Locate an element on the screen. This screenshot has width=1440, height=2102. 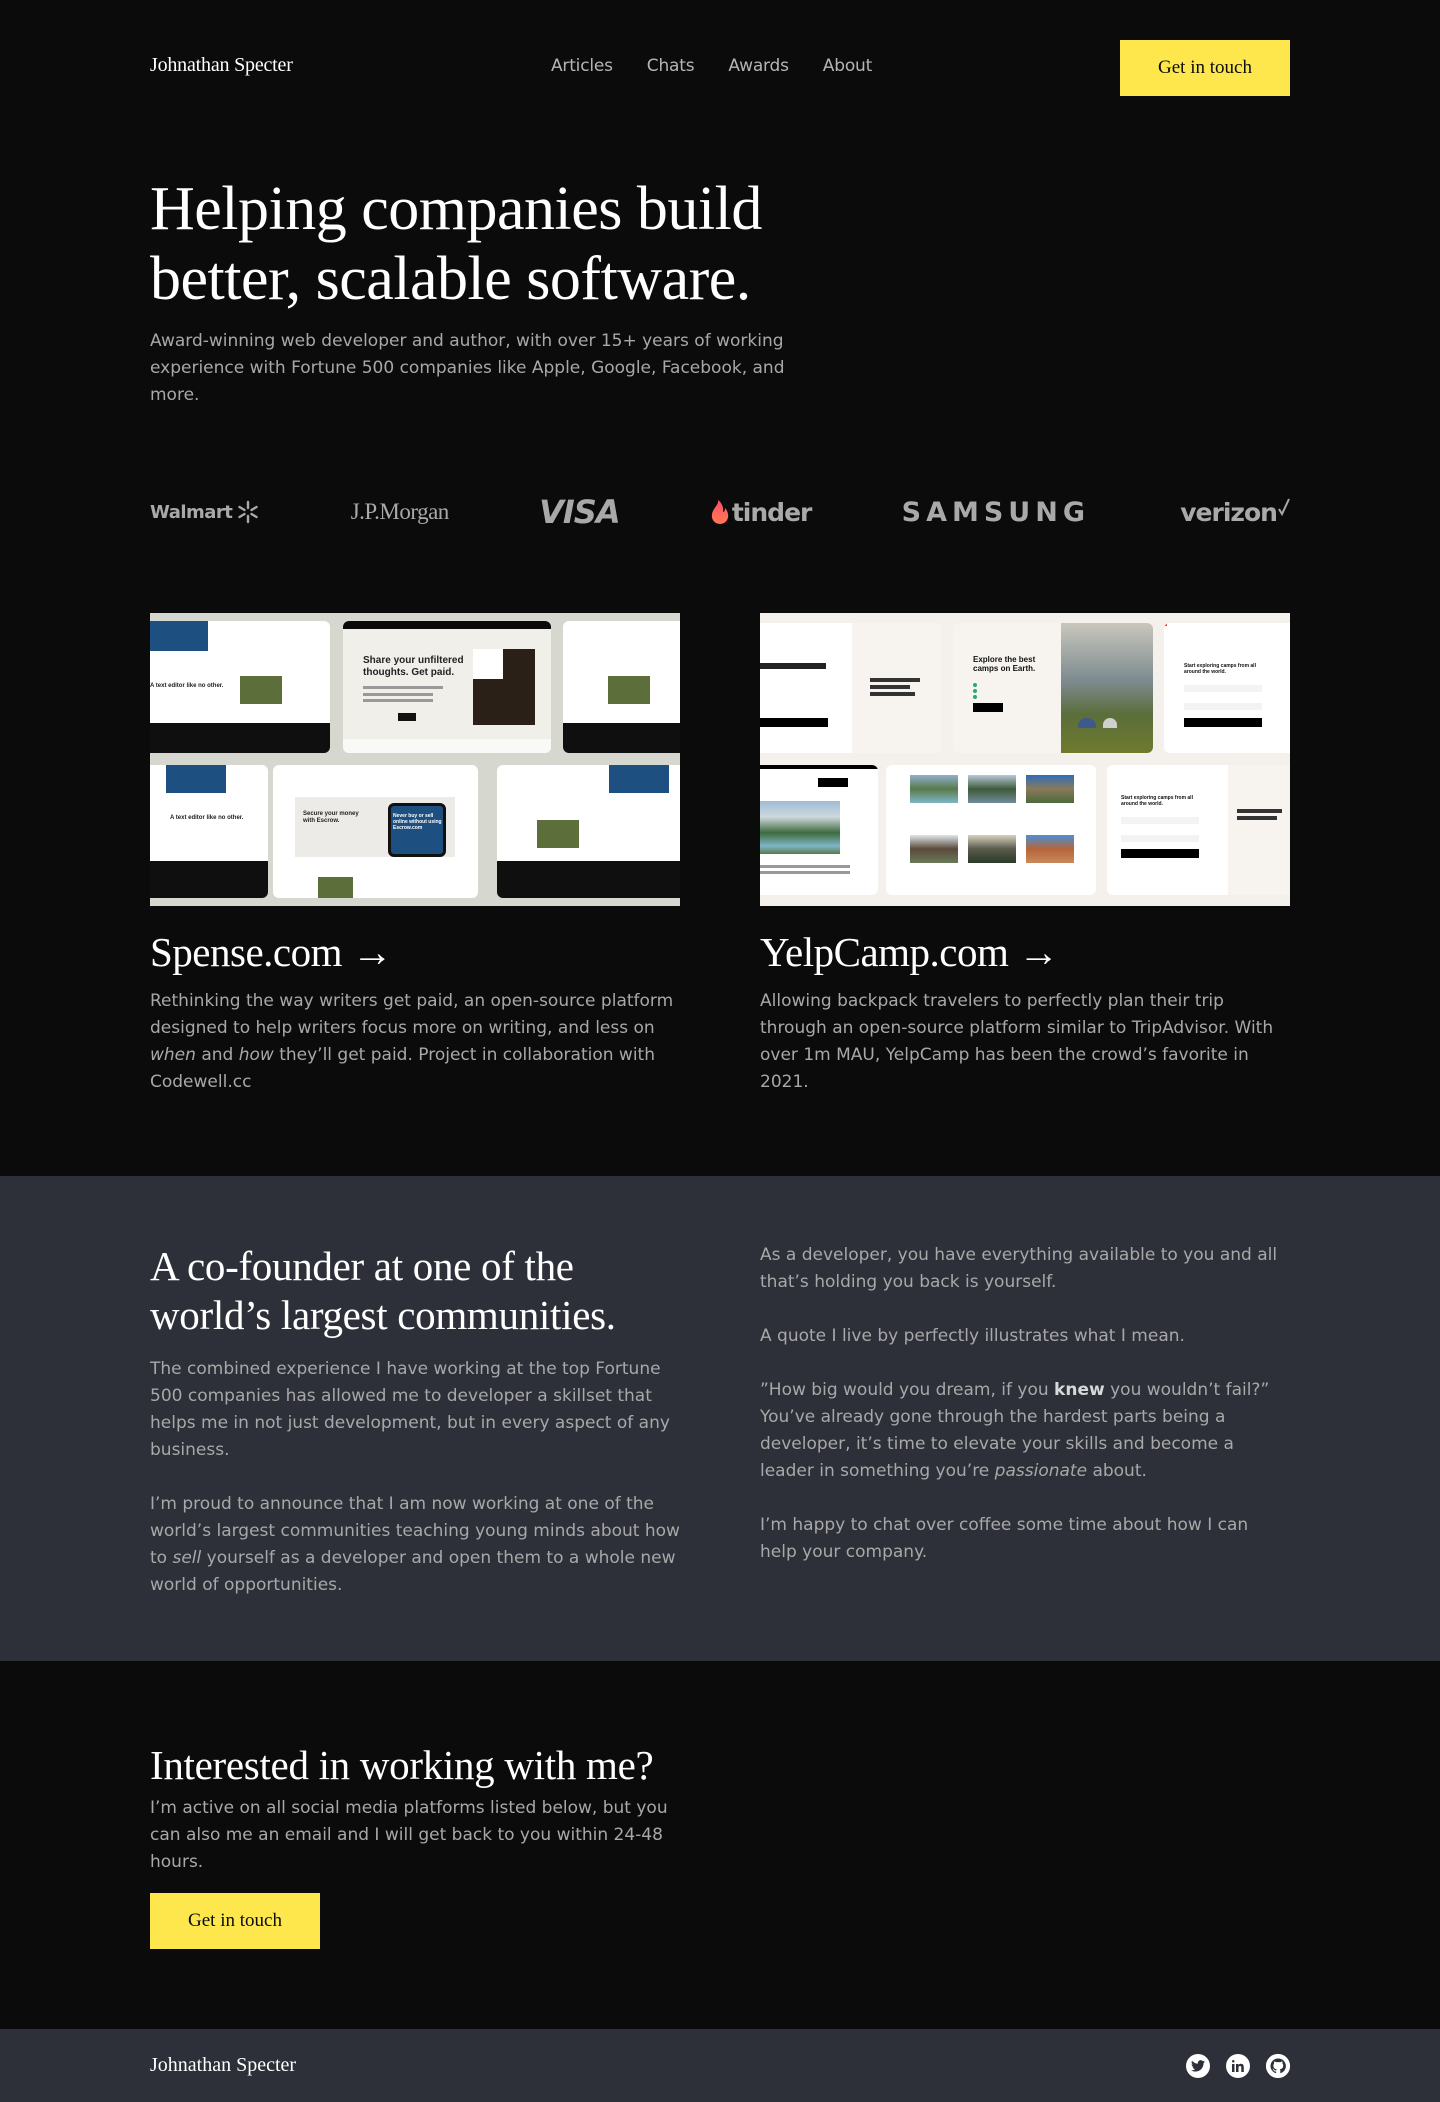
cta-get-in-touch-button: Get in touch is located at coordinates (235, 1921).